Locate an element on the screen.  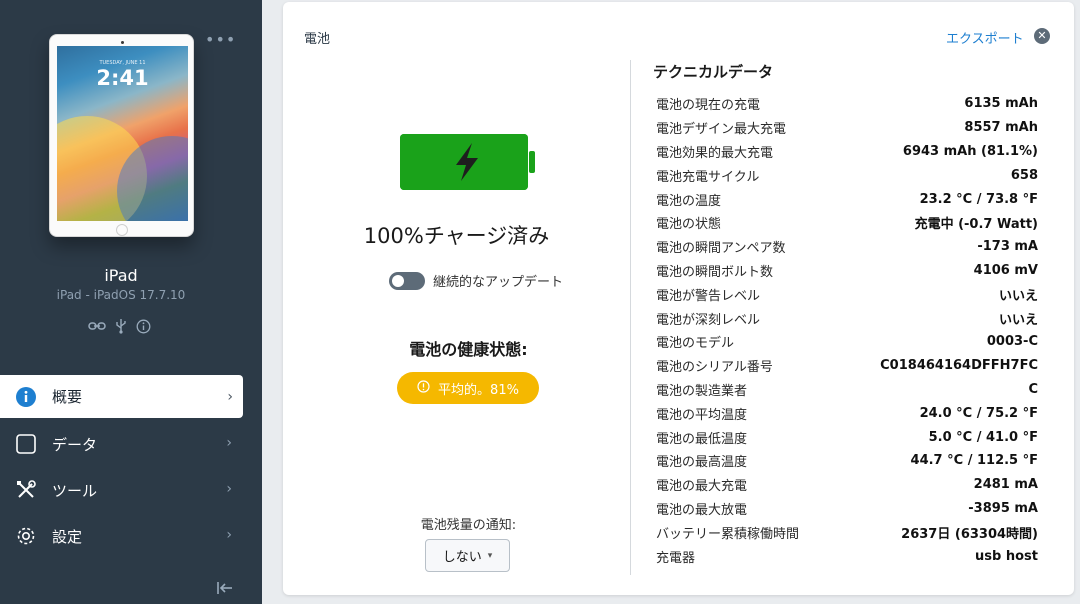
lock-screen-time: 2:41 is located at coordinates (122, 78).